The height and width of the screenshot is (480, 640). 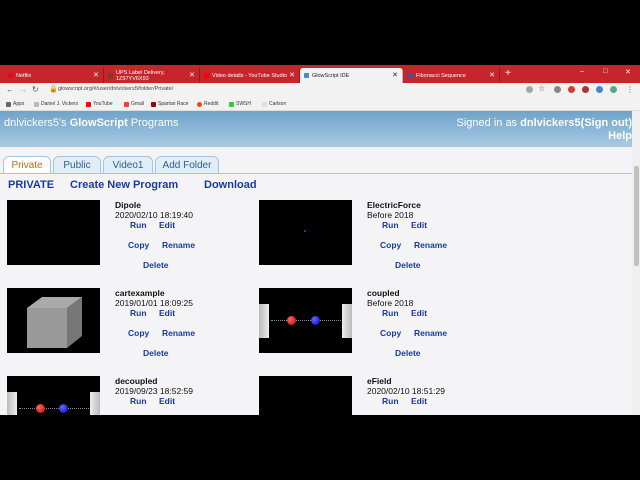 I want to click on browser-tab-glowscript: GlowScript IDE ✕, so click(x=351, y=75).